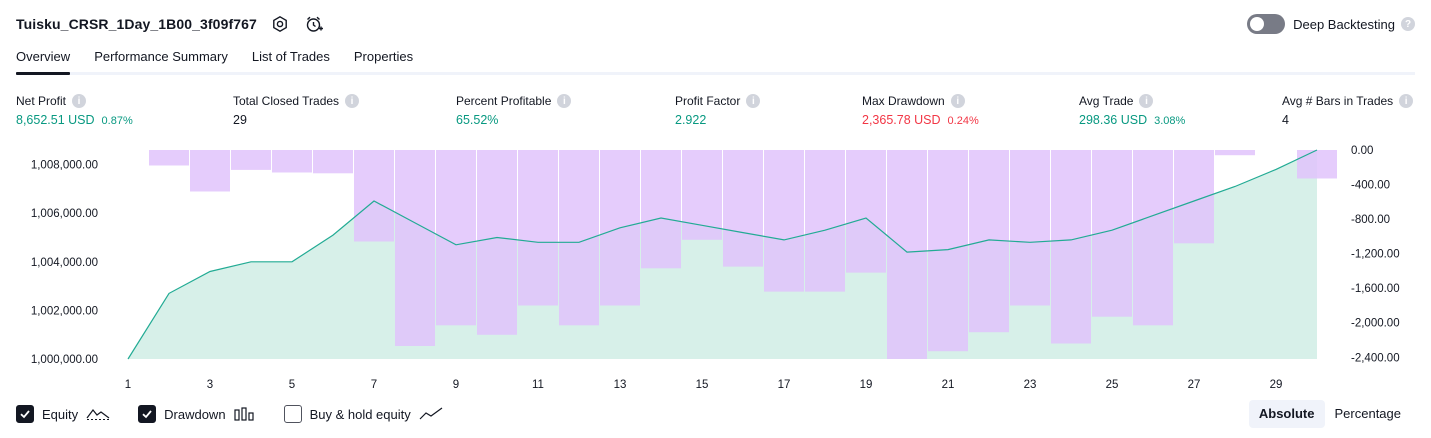 The width and height of the screenshot is (1431, 438). I want to click on equity-checkbox, so click(25, 414).